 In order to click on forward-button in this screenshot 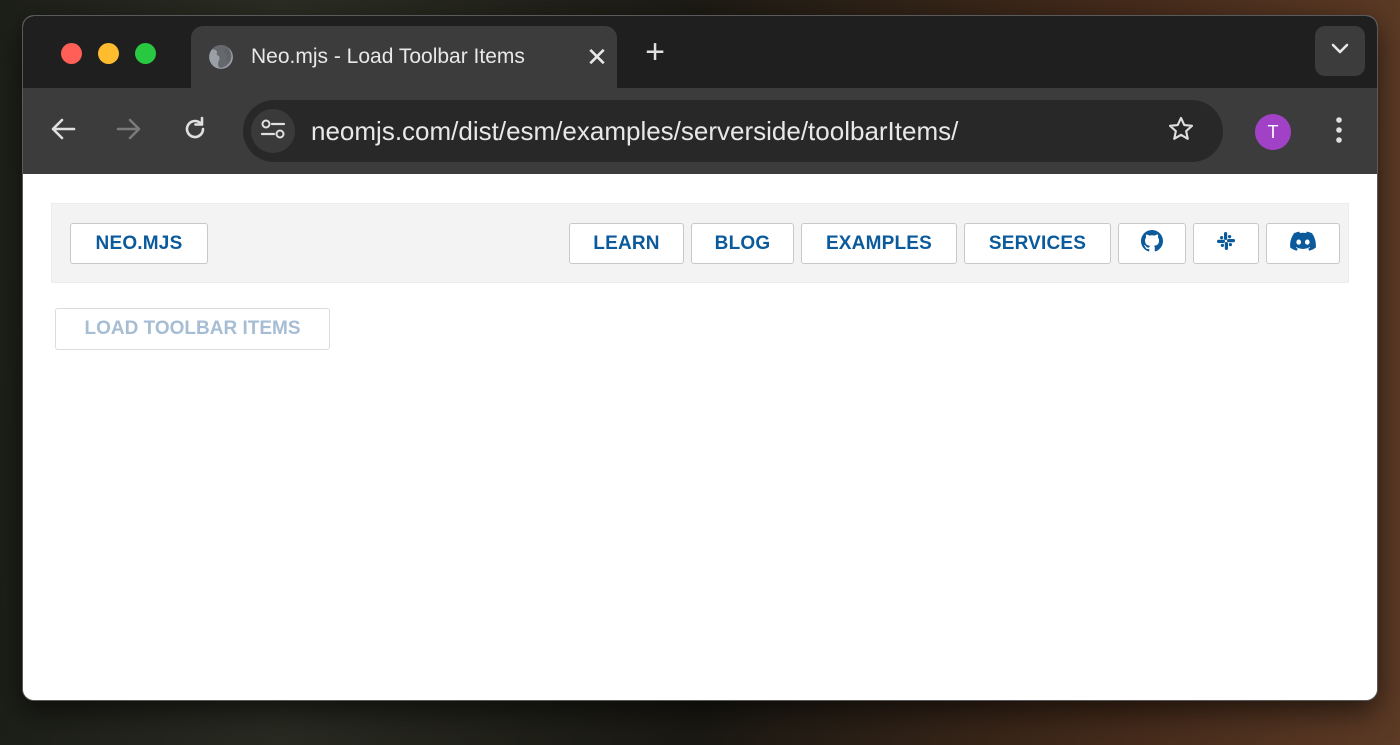, I will do `click(129, 131)`.